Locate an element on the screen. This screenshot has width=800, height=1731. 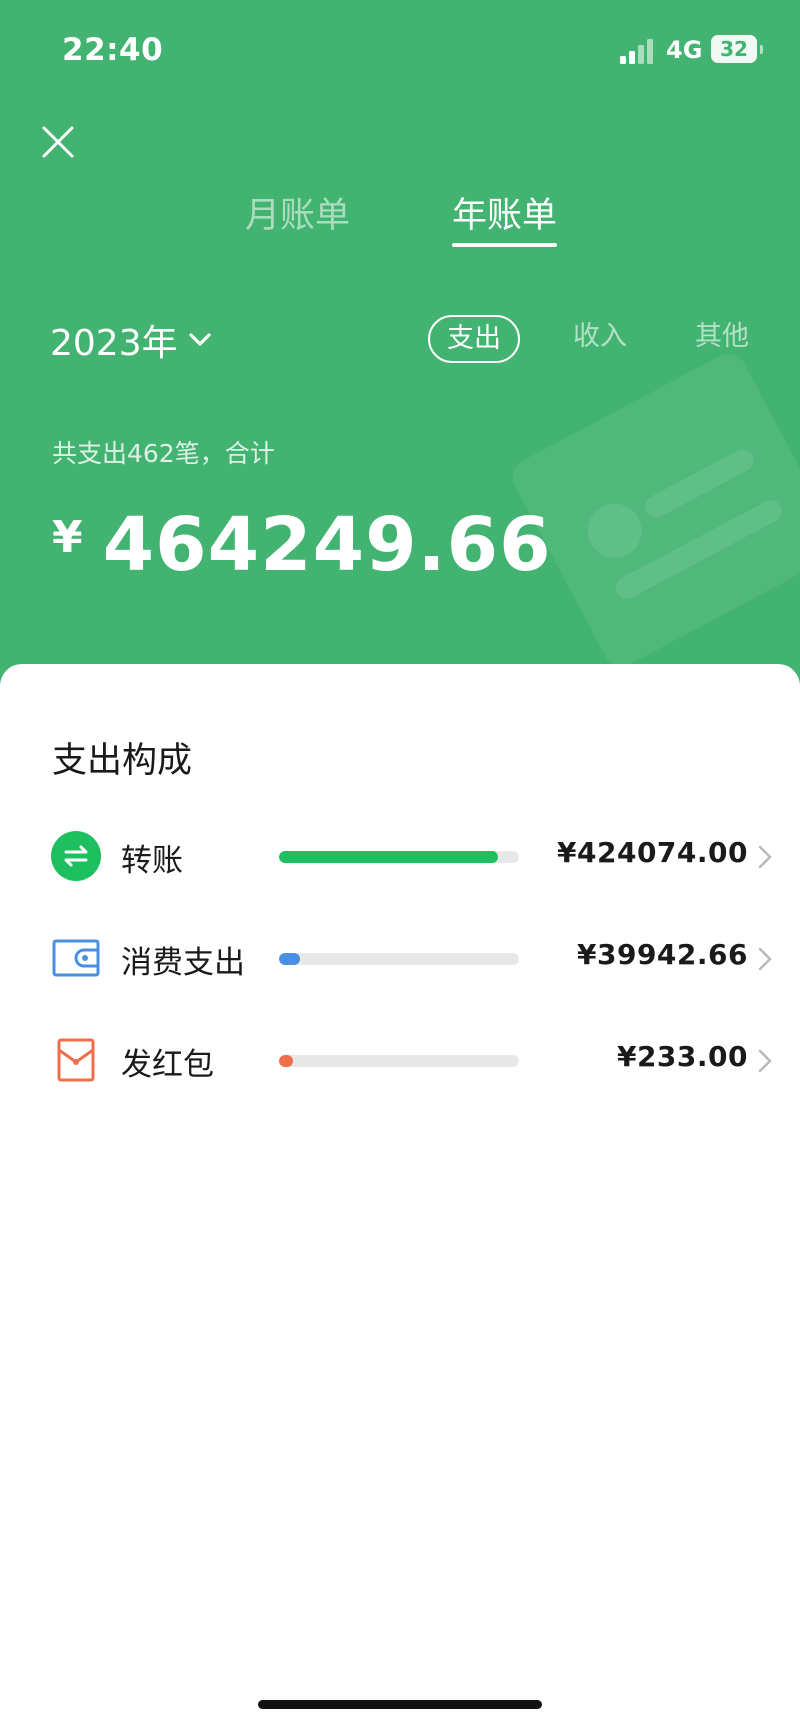
transfer-progress-track is located at coordinates (399, 857).